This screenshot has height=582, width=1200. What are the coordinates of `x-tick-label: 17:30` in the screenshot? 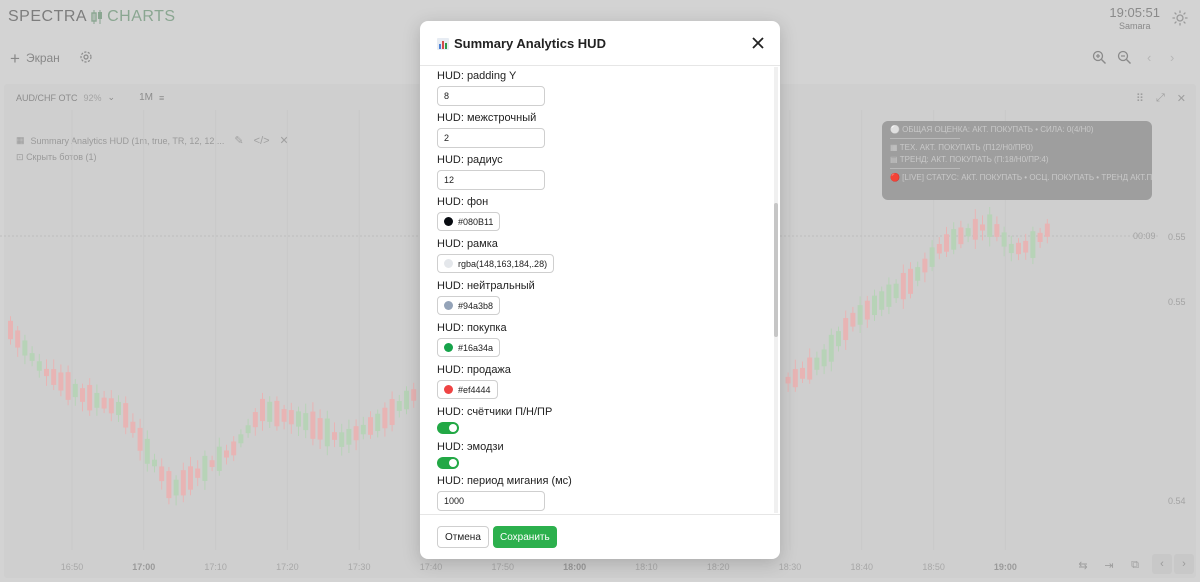 It's located at (359, 567).